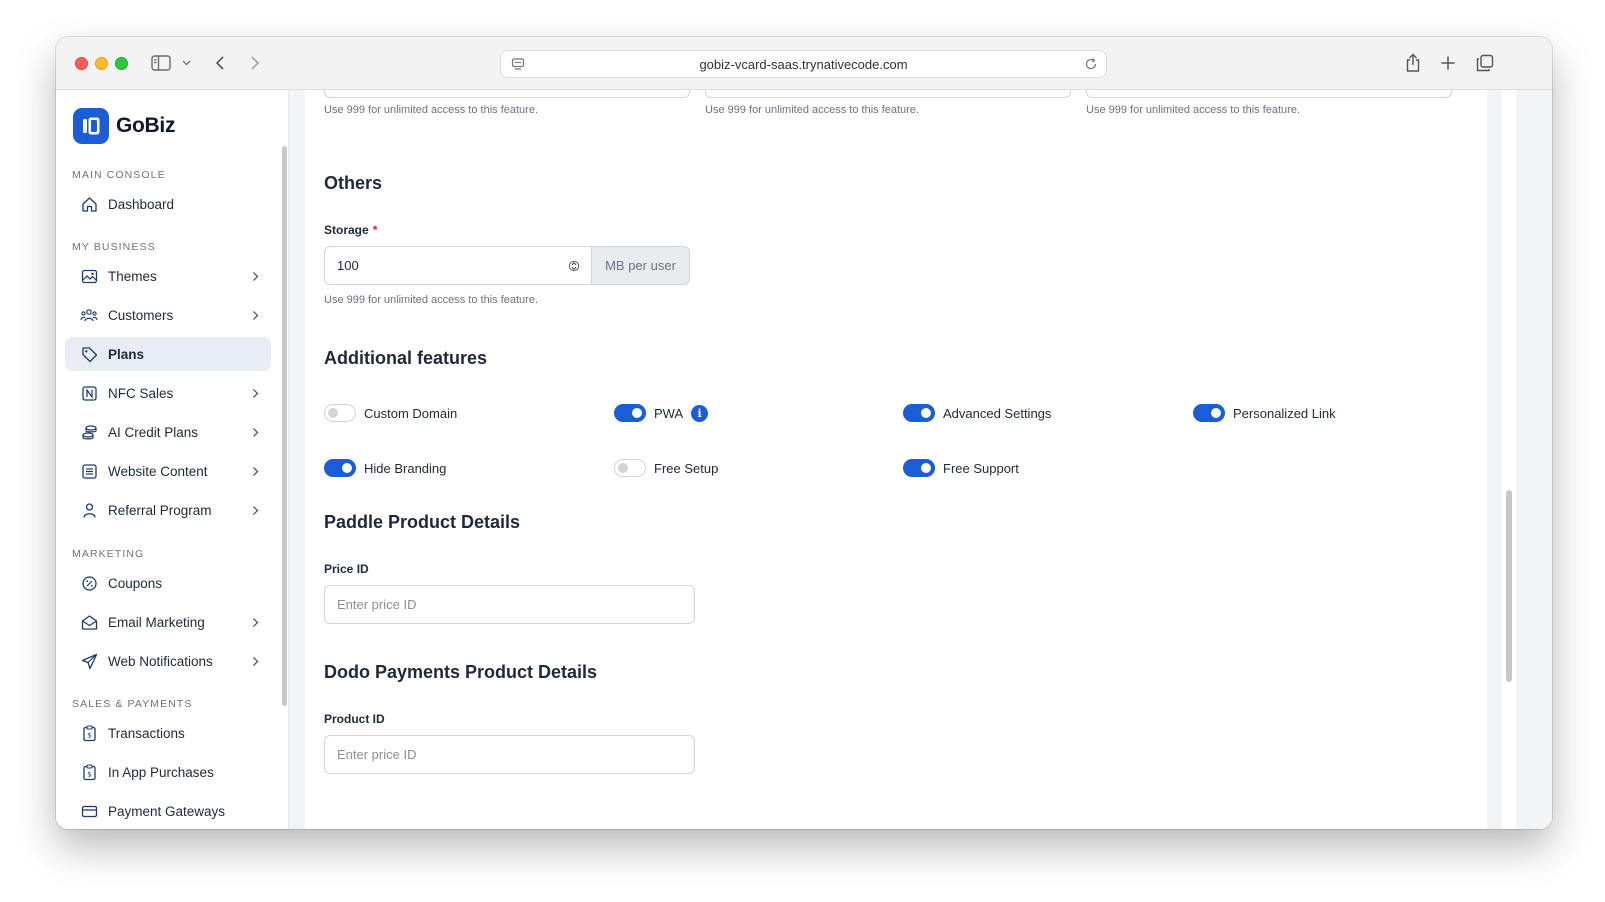  I want to click on toggle-custom-domain: Custom Domain, so click(390, 413).